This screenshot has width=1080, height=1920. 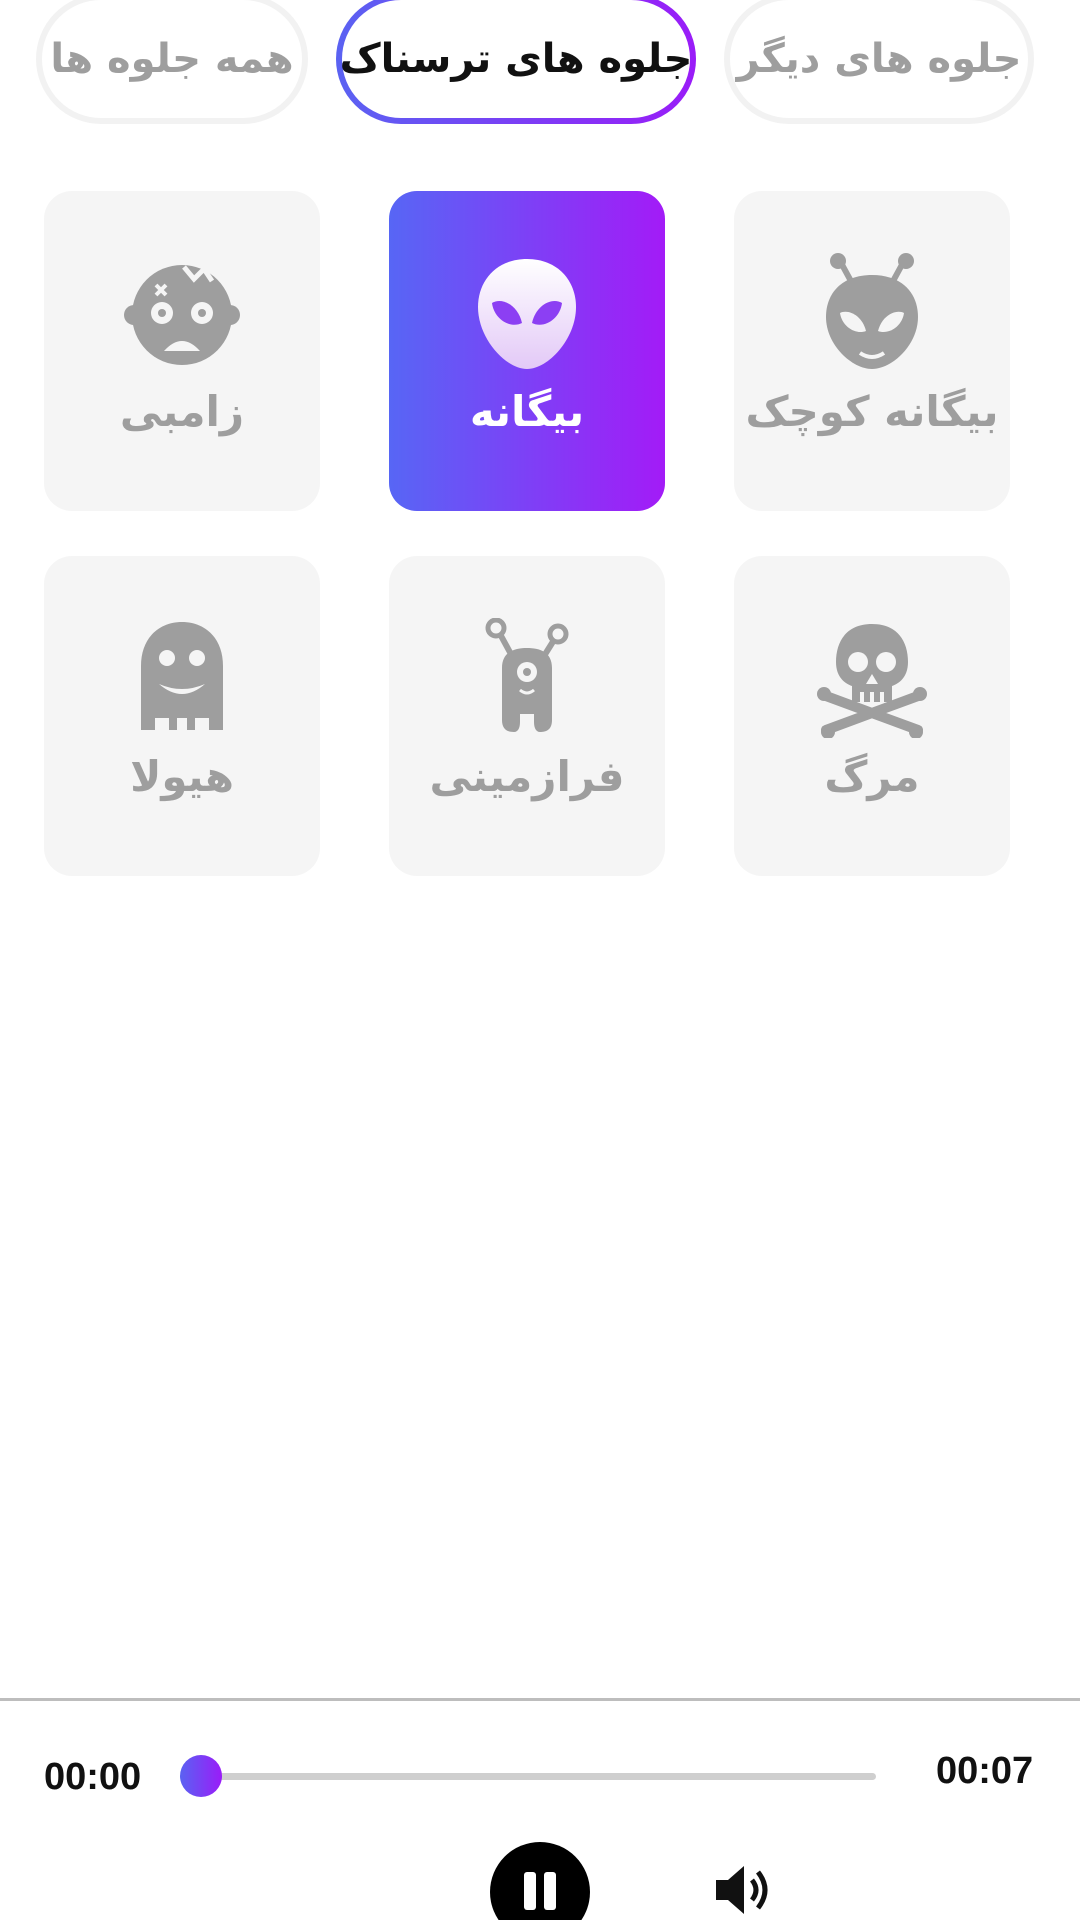 I want to click on total-time: 00:07, so click(x=985, y=1771).